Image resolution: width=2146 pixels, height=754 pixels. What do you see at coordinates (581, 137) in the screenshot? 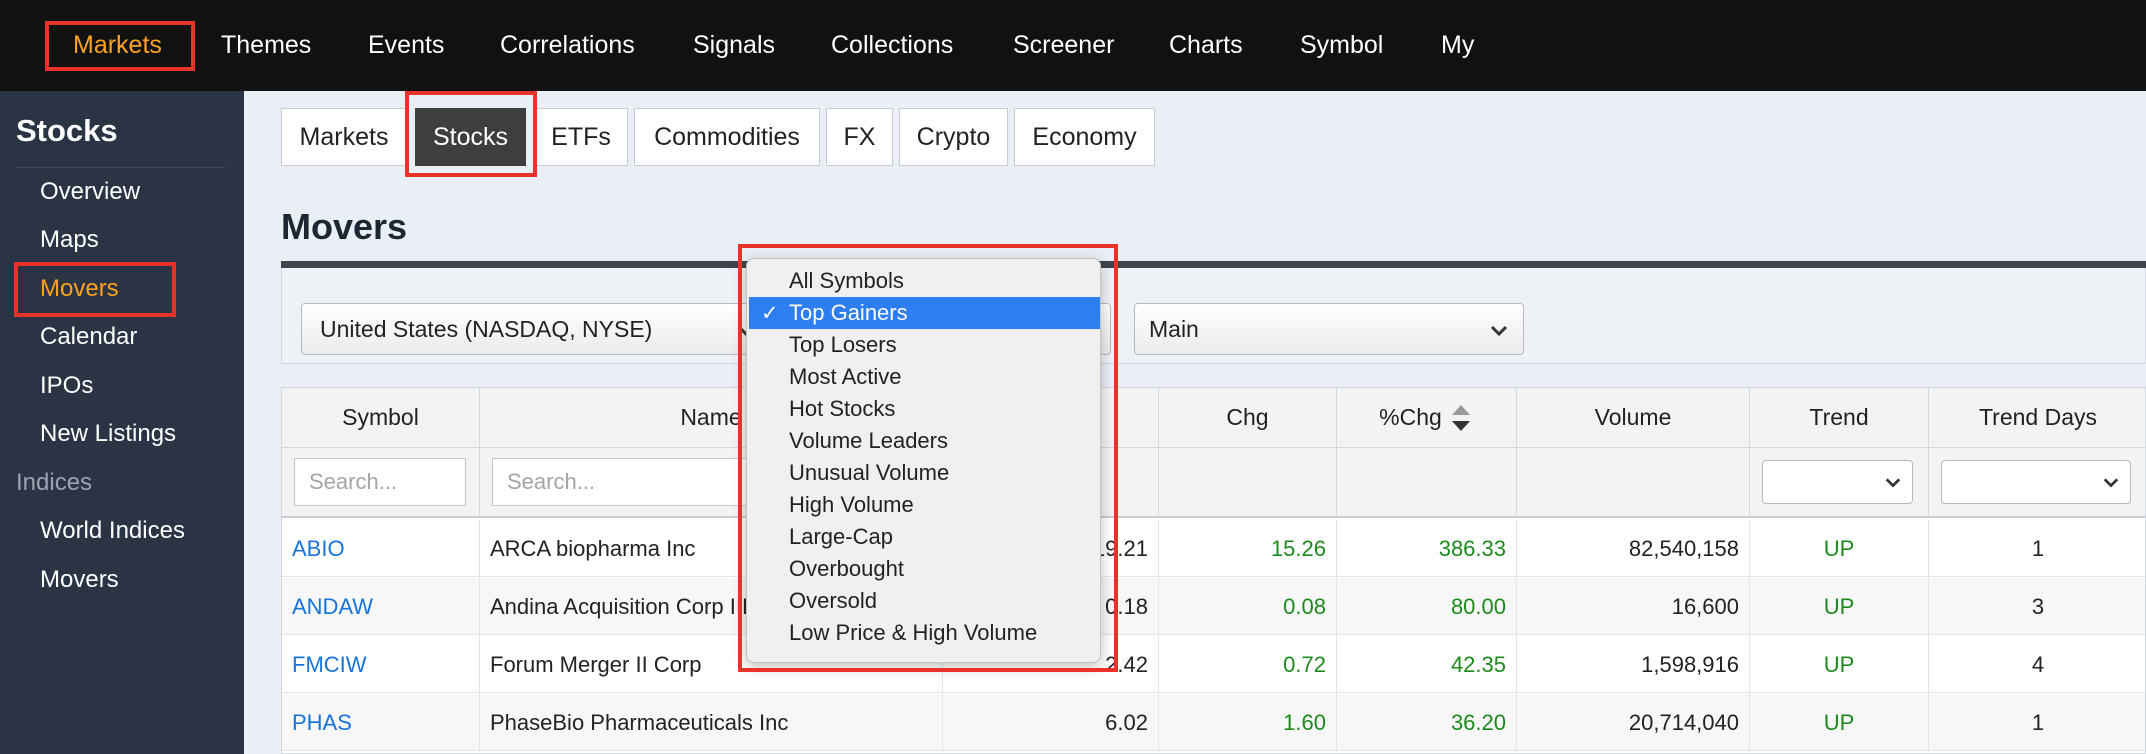
I see `tab-etfs: ETFs` at bounding box center [581, 137].